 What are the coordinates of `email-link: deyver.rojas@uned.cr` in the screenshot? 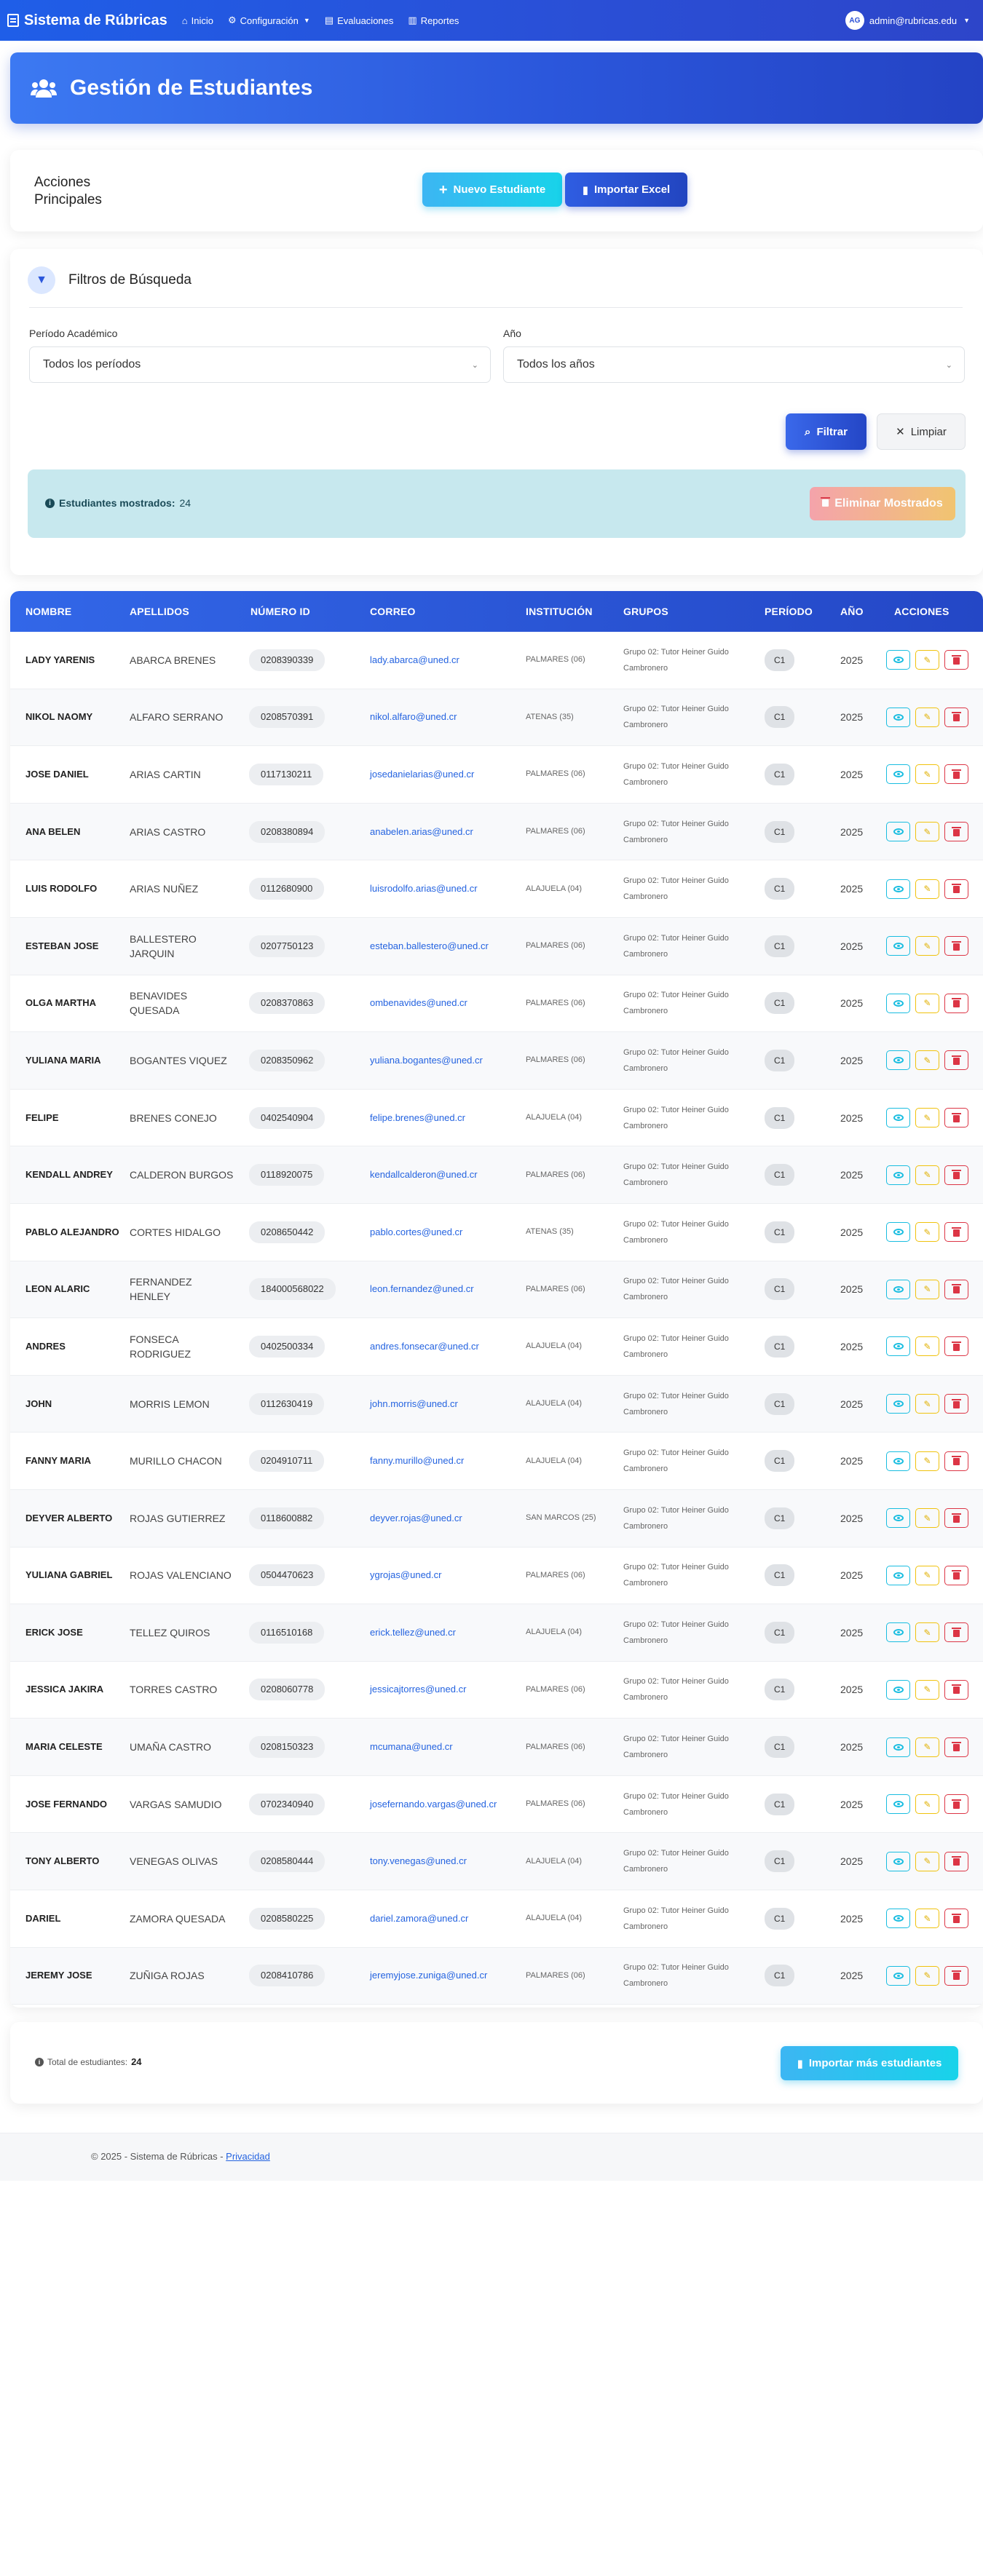 It's located at (416, 1518).